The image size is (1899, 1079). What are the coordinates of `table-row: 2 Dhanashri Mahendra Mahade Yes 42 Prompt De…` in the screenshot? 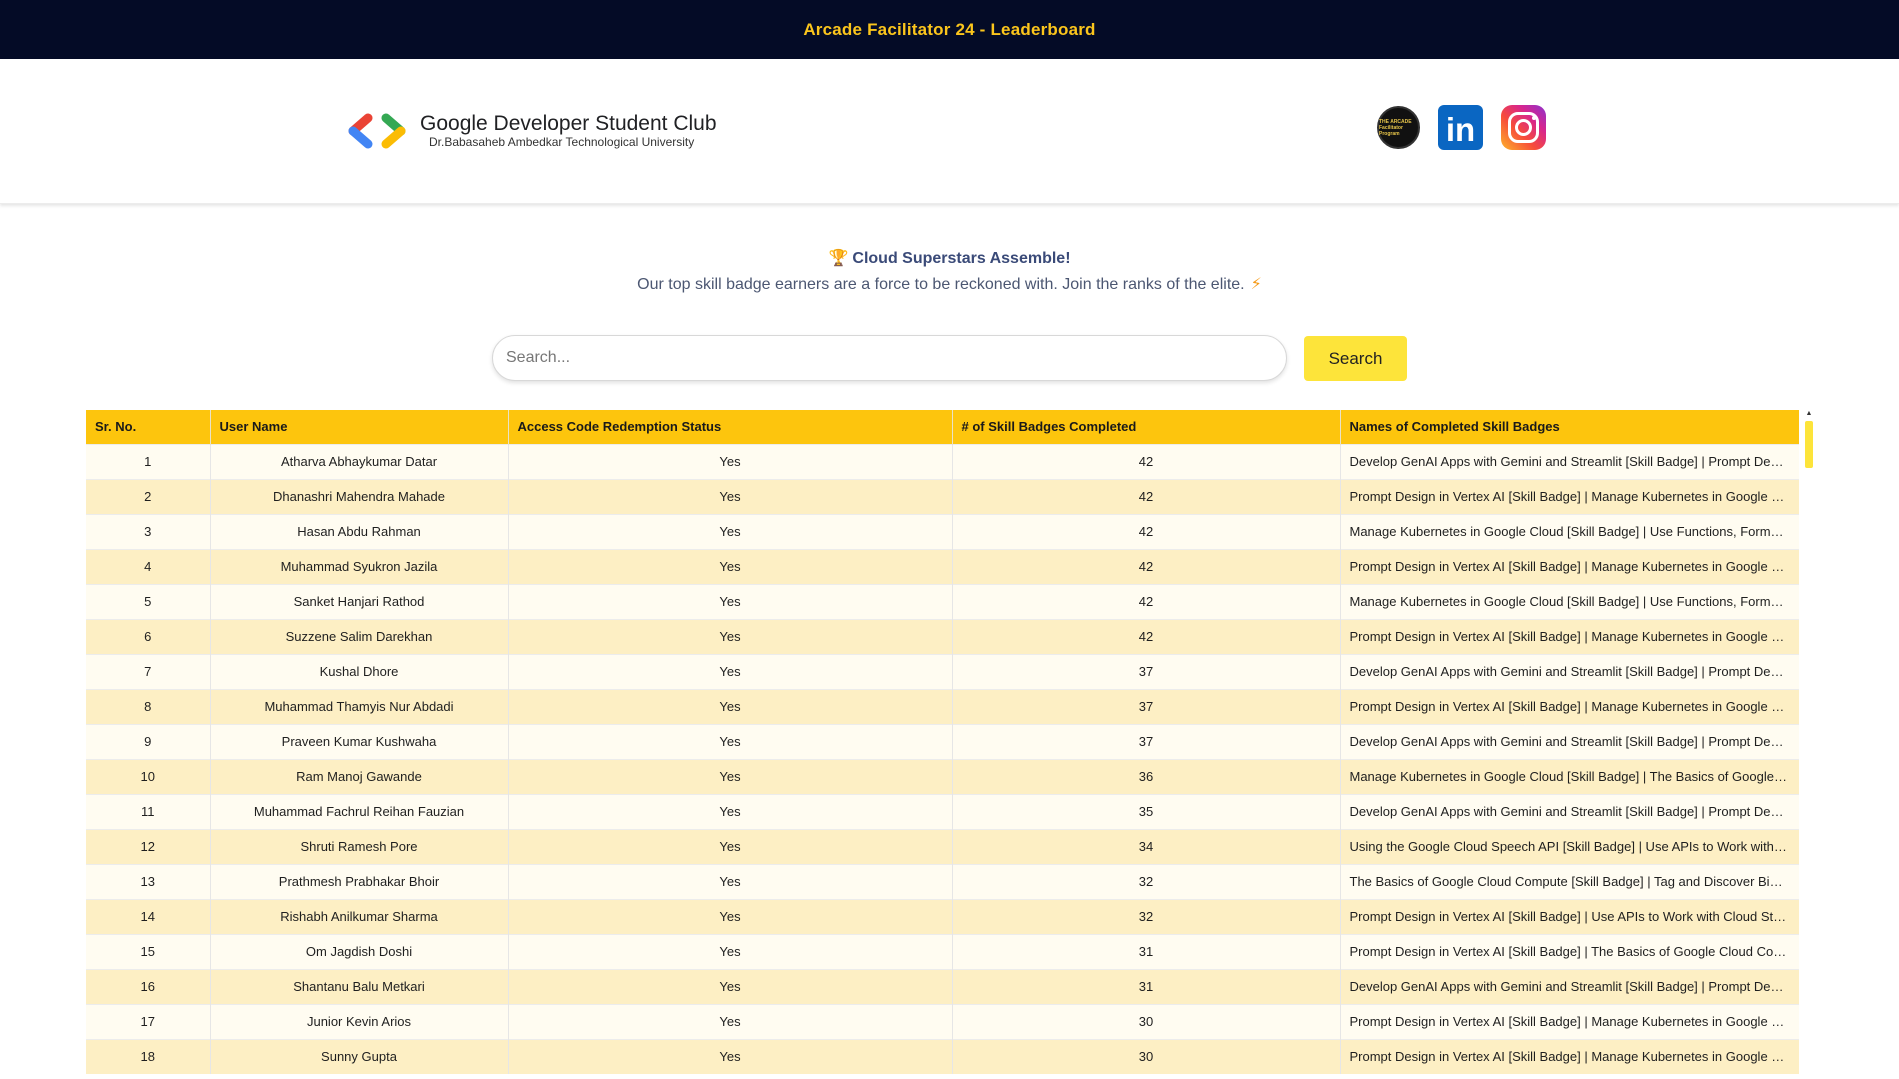 It's located at (942, 496).